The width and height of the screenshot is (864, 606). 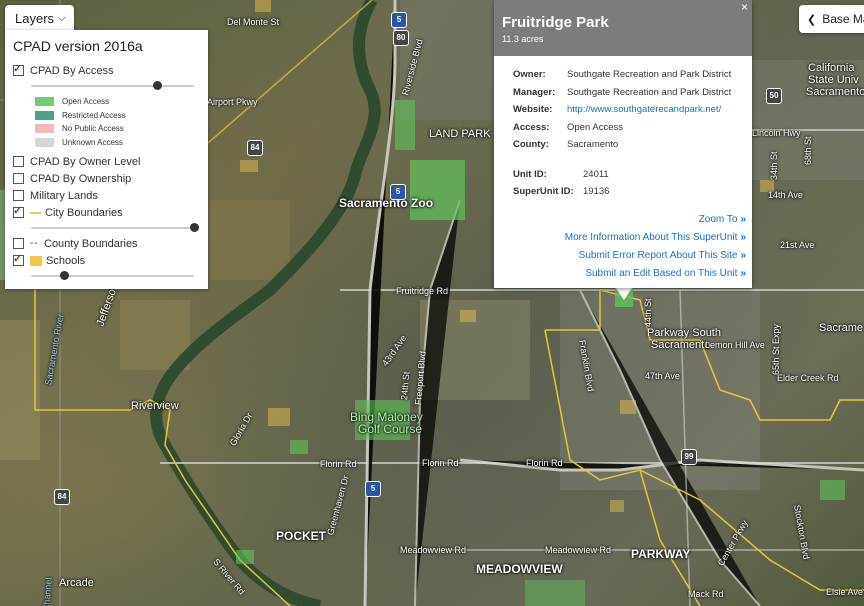 What do you see at coordinates (776, 133) in the screenshot?
I see `map-label-lincoln-hwy: Lincoln Hwy` at bounding box center [776, 133].